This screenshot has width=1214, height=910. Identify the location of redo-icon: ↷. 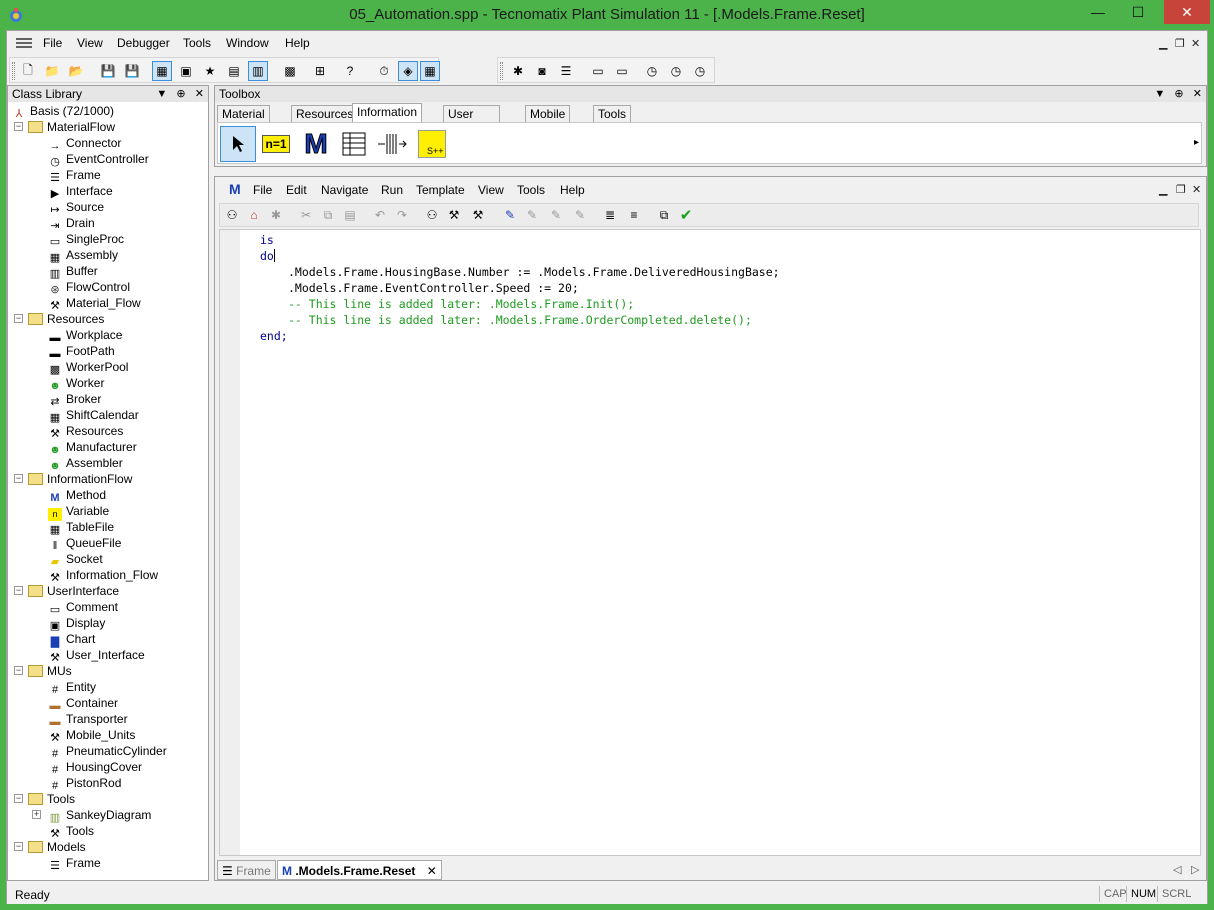
(402, 215).